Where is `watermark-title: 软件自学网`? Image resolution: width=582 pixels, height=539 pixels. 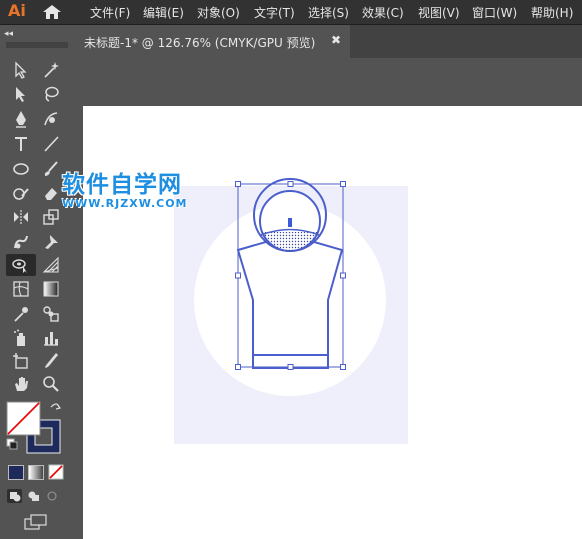
watermark-title: 软件自学网 is located at coordinates (122, 185).